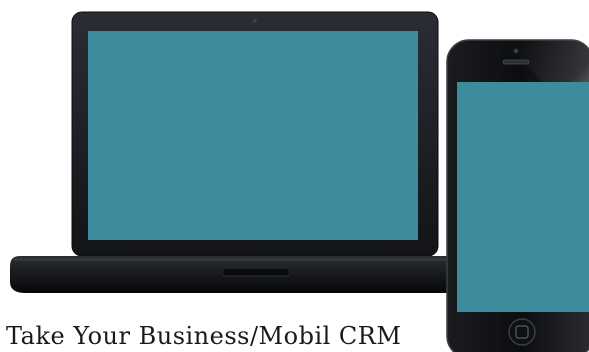  Describe the element at coordinates (256, 272) in the screenshot. I see `laptop-trackpad` at that location.